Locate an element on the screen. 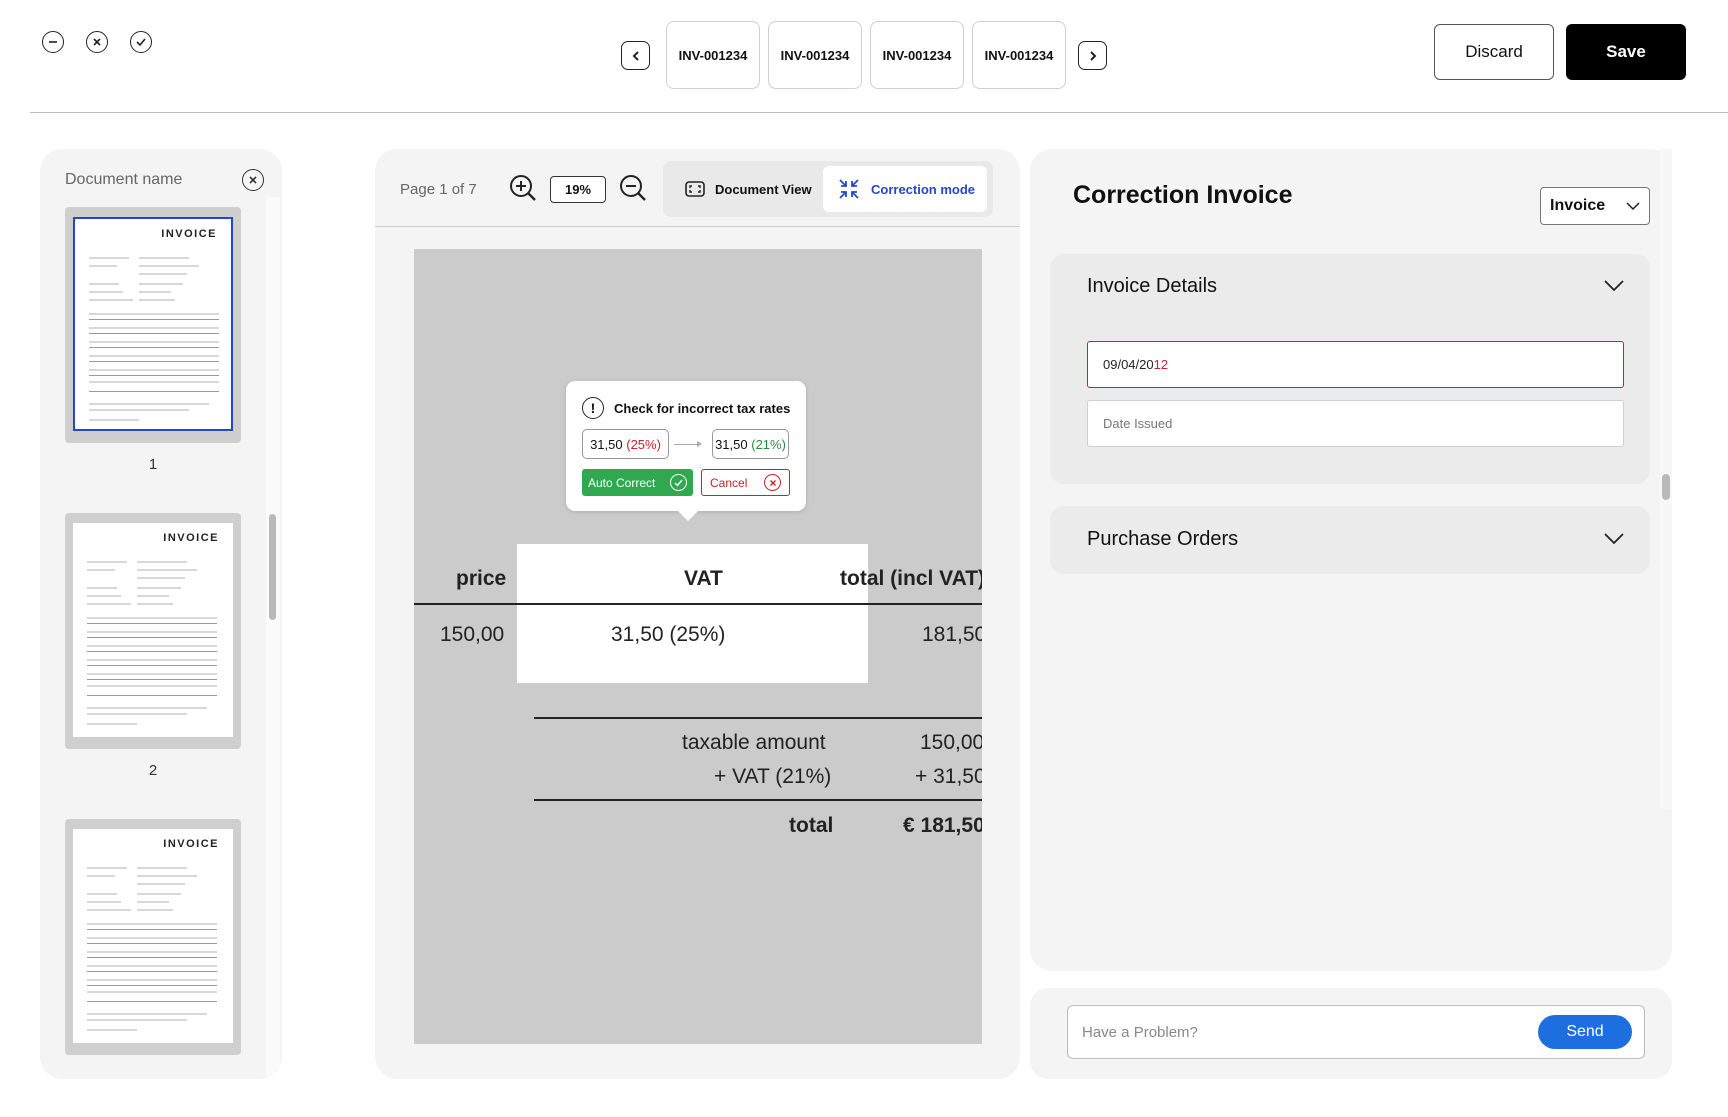  collapse-icon is located at coordinates (849, 189).